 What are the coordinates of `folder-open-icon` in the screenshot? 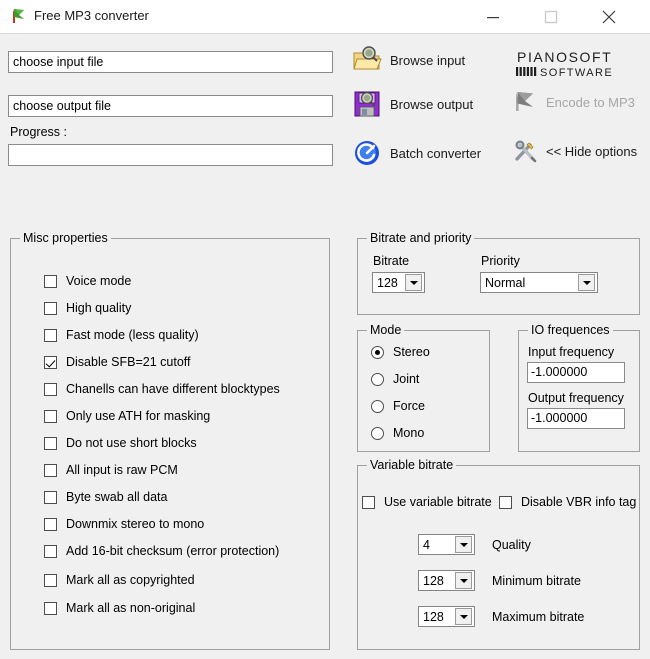 It's located at (367, 60).